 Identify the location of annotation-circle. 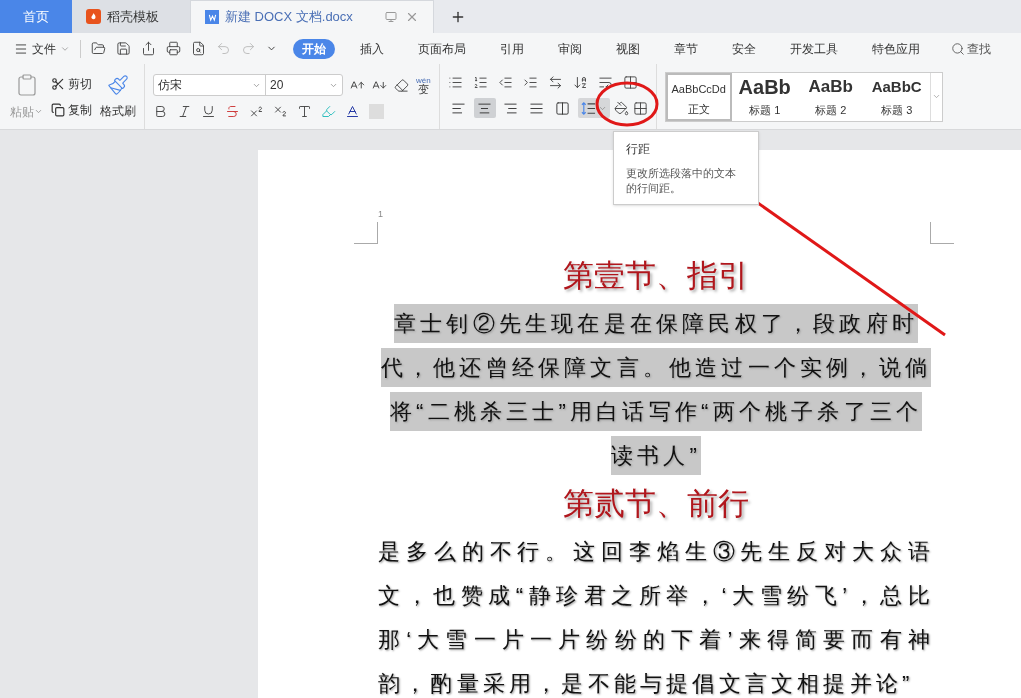
(627, 104).